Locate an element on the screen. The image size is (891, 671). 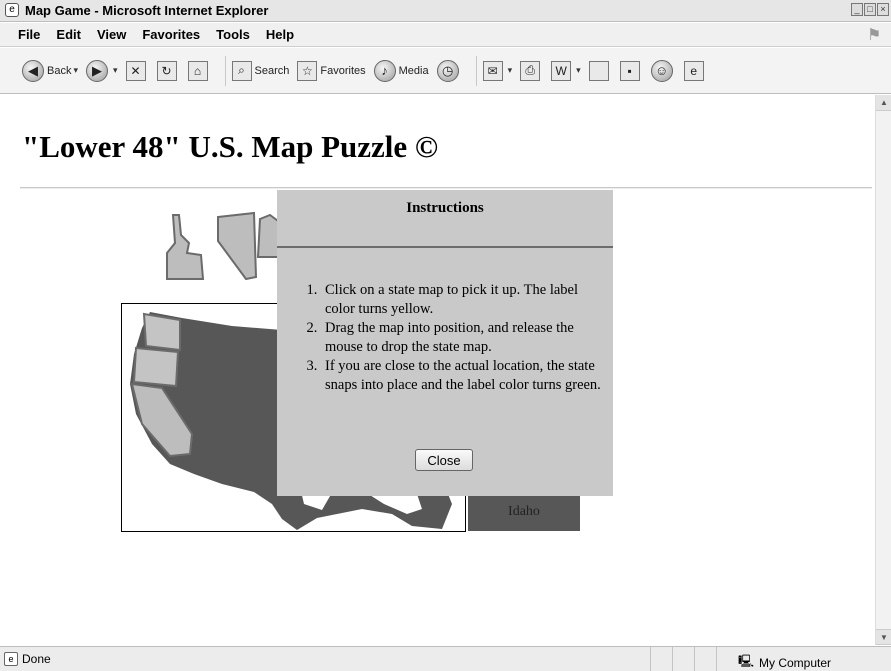
menu-edit: Edit is located at coordinates (68, 34).